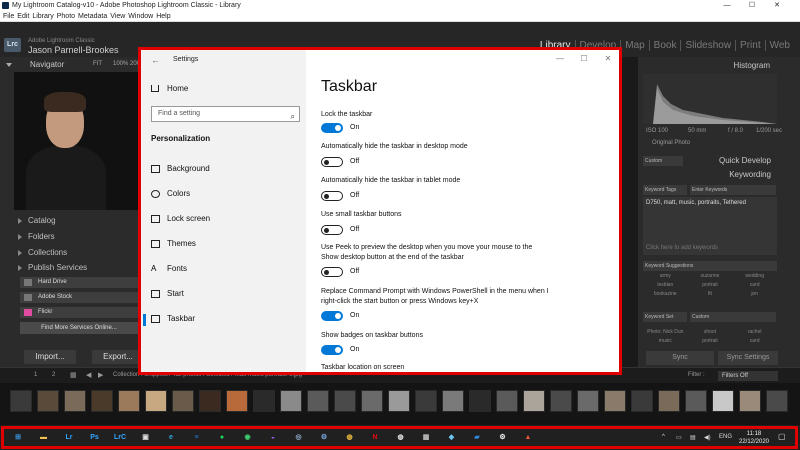 Image resolution: width=800 pixels, height=450 pixels. I want to click on menu-edit: Edit, so click(23, 16).